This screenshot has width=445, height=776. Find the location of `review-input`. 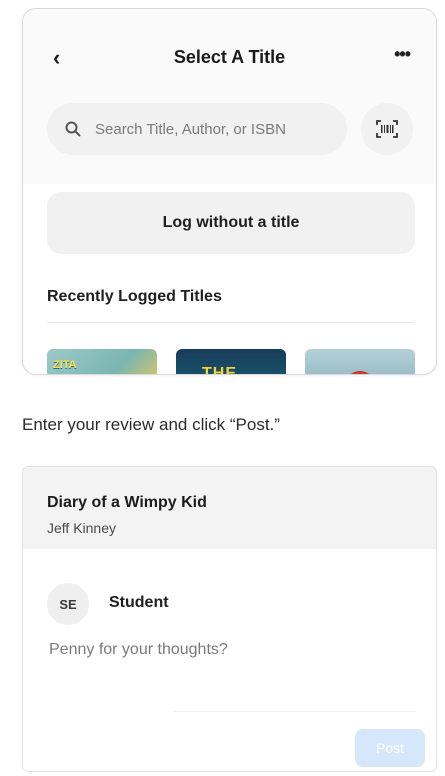

review-input is located at coordinates (231, 671).